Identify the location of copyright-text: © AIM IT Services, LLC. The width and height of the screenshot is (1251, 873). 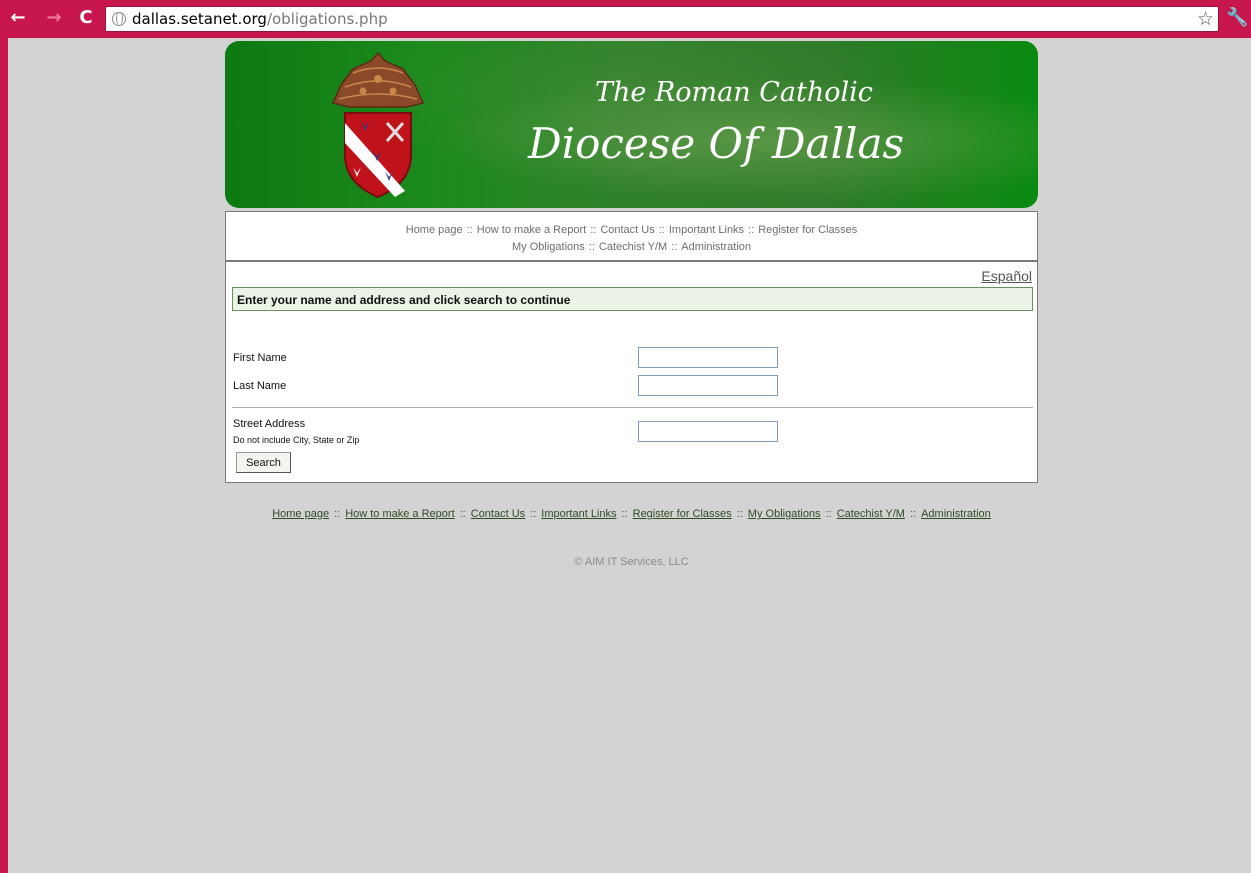
(631, 562).